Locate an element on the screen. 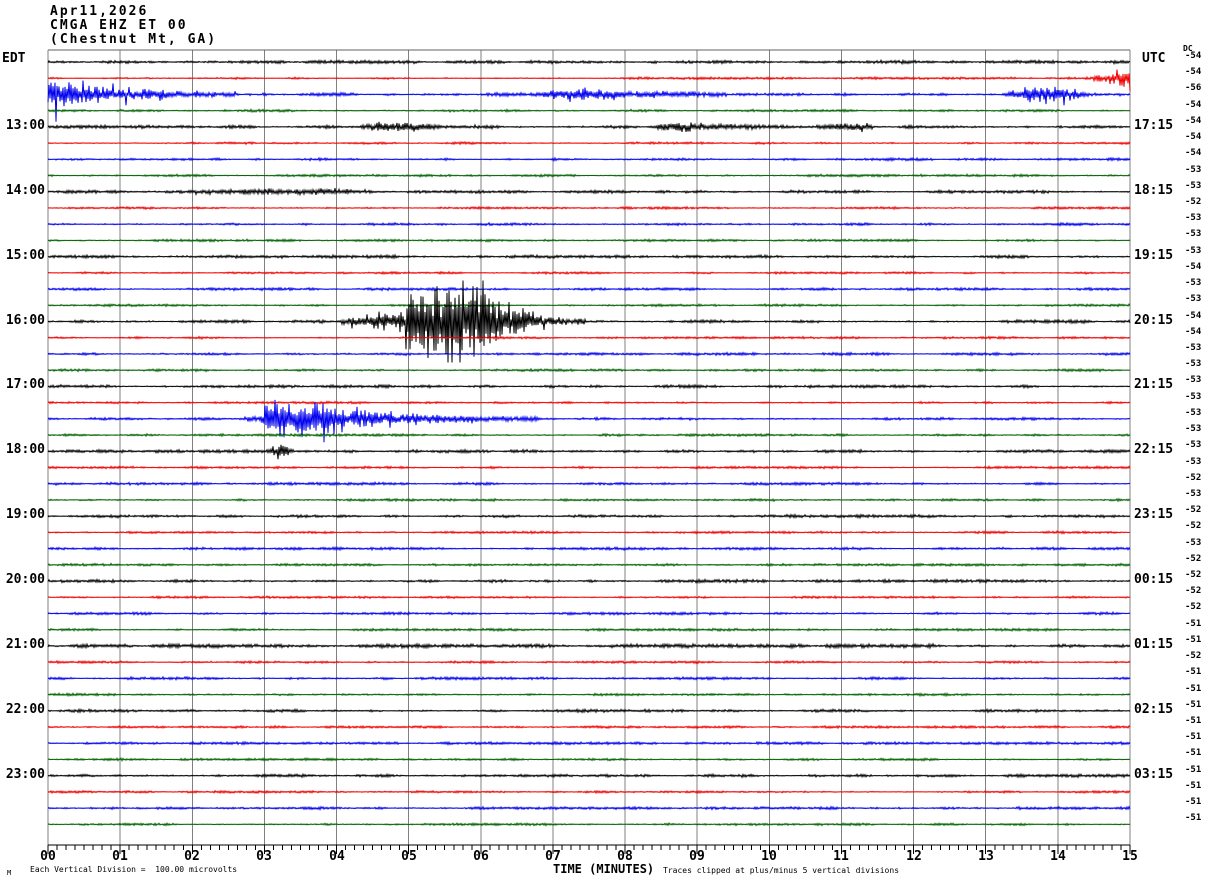 This screenshot has height=886, width=1210. edt-time-label: 20:00 is located at coordinates (25, 579).